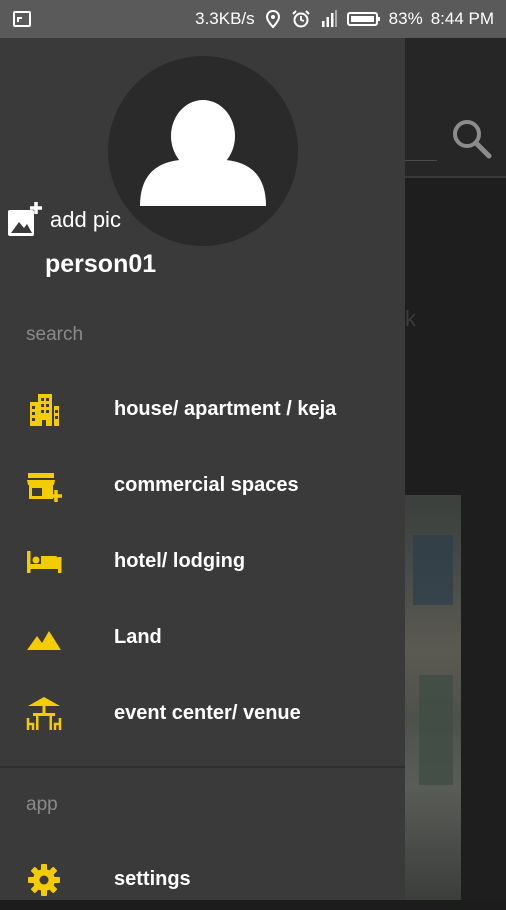  Describe the element at coordinates (363, 19) in the screenshot. I see `battery-icon` at that location.